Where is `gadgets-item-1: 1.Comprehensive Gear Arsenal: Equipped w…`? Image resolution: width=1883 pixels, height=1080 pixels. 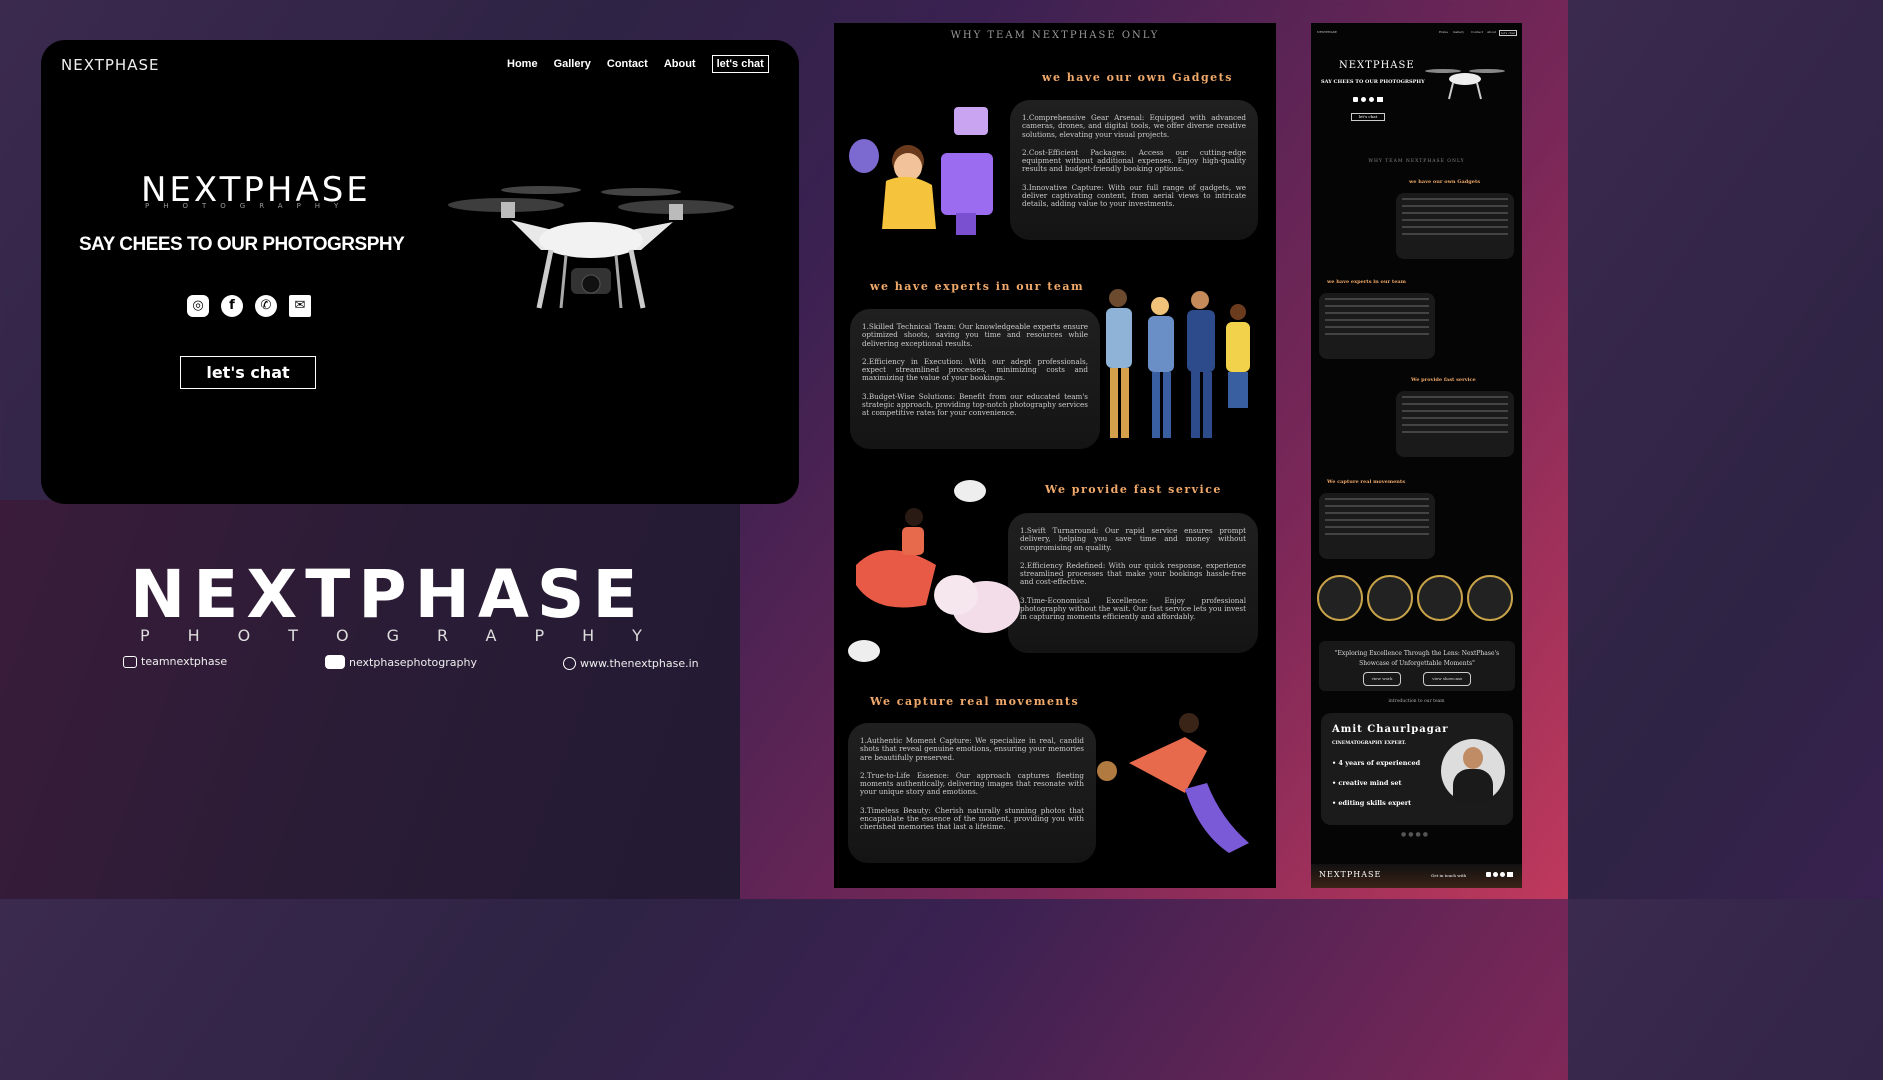 gadgets-item-1: 1.Comprehensive Gear Arsenal: Equipped w… is located at coordinates (1134, 126).